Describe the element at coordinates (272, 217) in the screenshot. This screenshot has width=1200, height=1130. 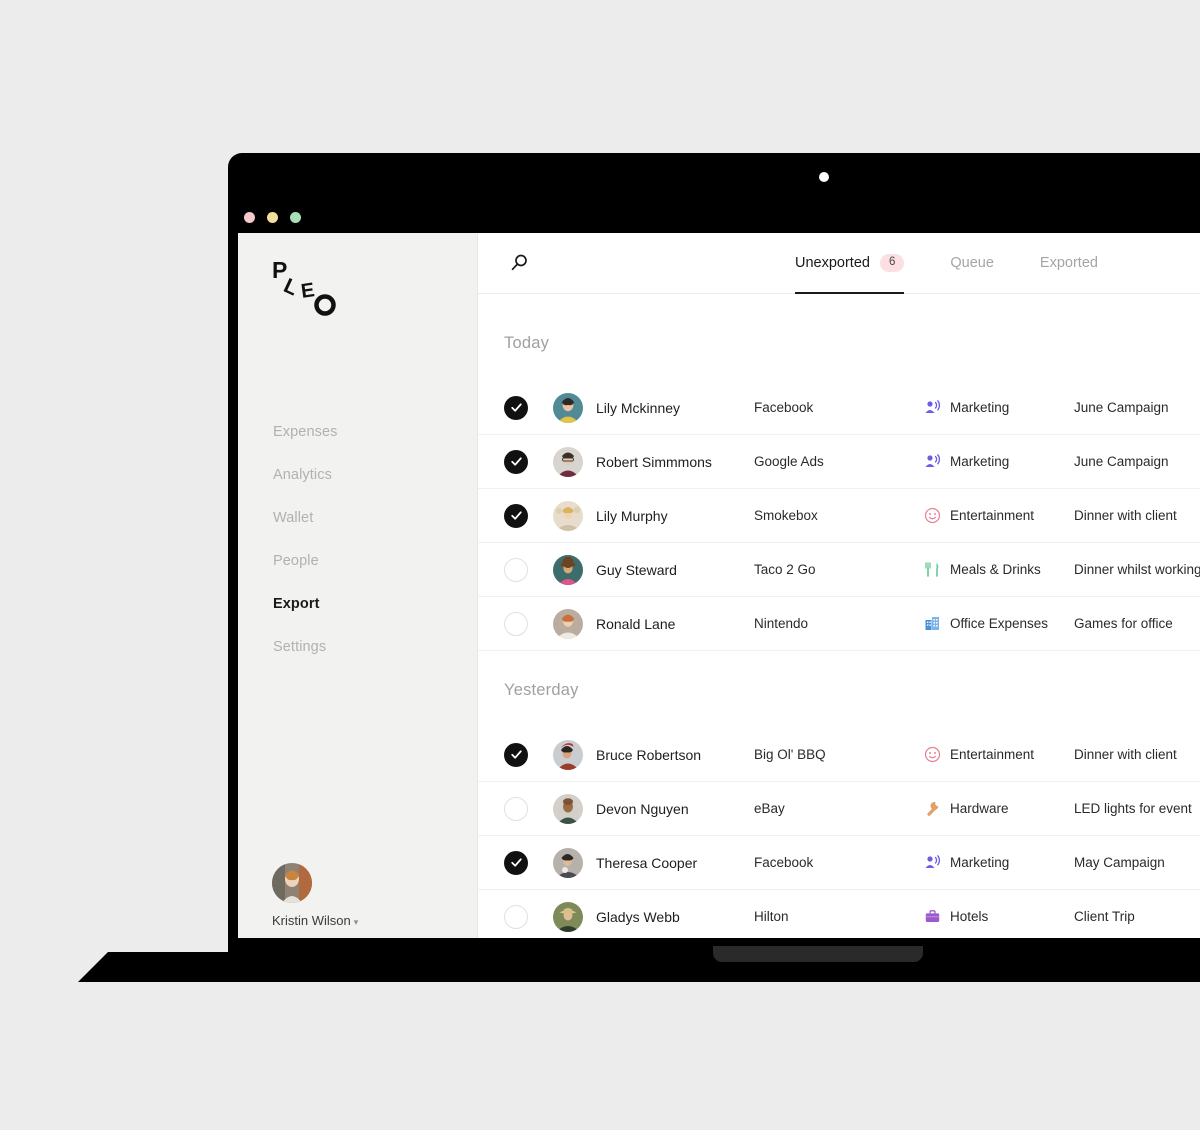
I see `minimize-button` at that location.